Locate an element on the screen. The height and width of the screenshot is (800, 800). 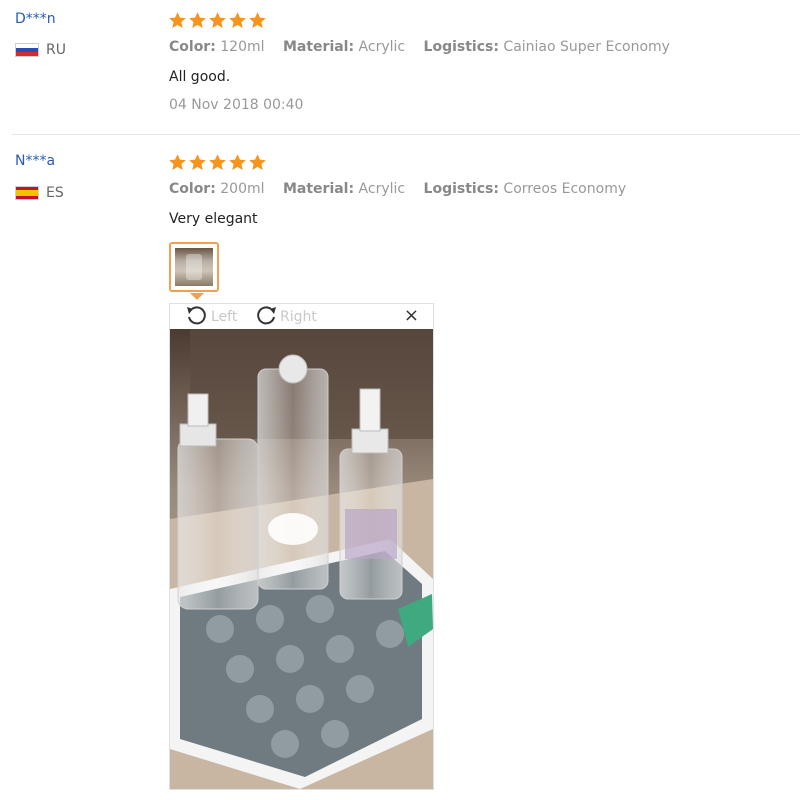
country-code: RU is located at coordinates (56, 50).